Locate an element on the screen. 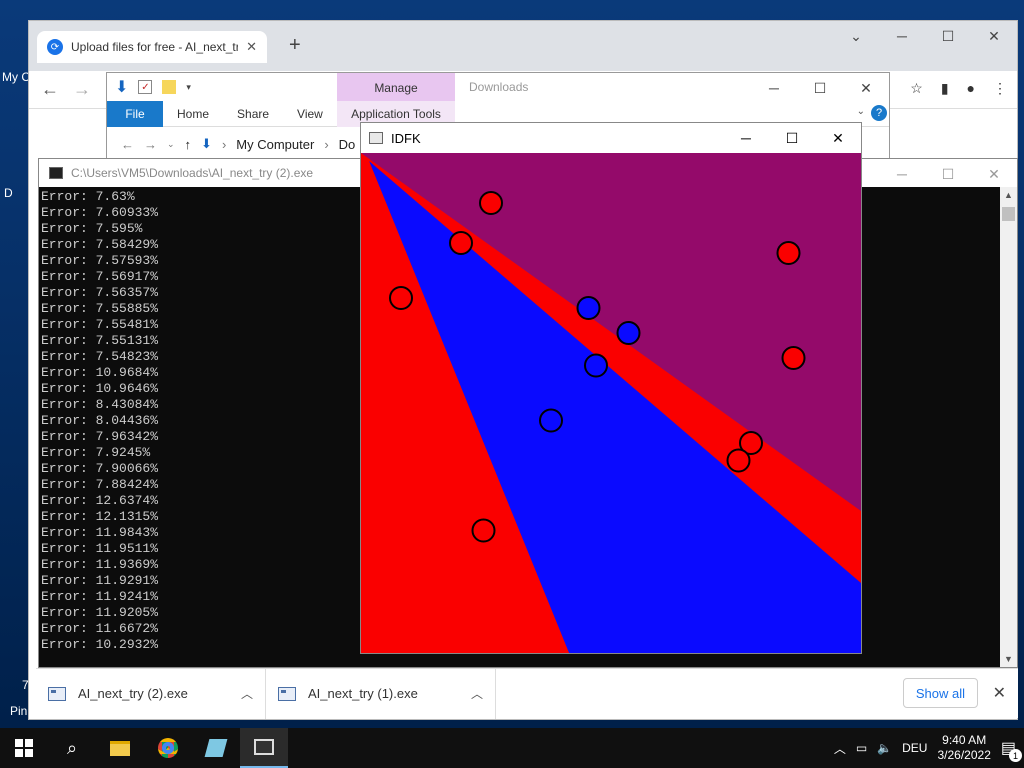  explorer-window-controls: ─ ☐ ✕ is located at coordinates (820, 88).